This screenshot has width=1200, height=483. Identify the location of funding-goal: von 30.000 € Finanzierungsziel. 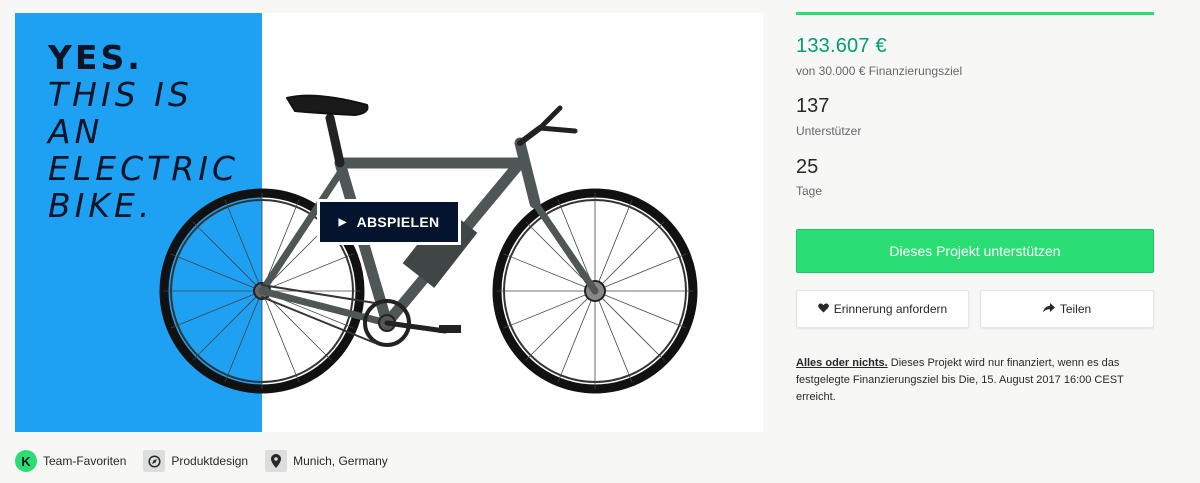
(879, 71).